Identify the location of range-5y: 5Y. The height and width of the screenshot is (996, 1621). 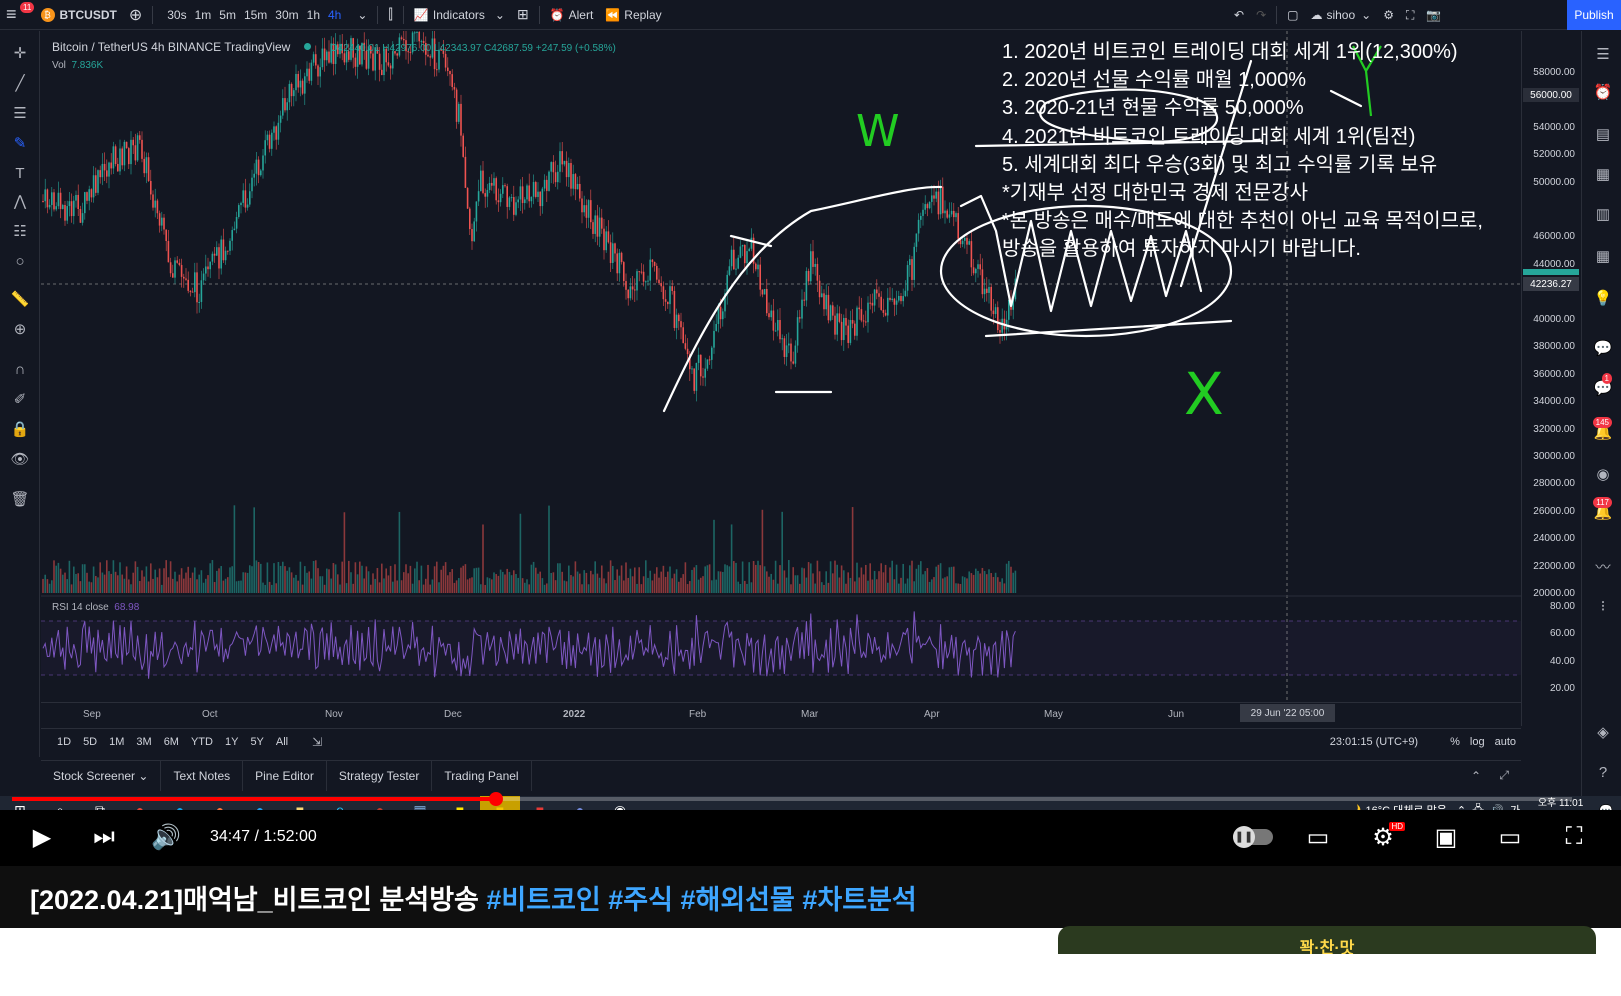
(256, 742).